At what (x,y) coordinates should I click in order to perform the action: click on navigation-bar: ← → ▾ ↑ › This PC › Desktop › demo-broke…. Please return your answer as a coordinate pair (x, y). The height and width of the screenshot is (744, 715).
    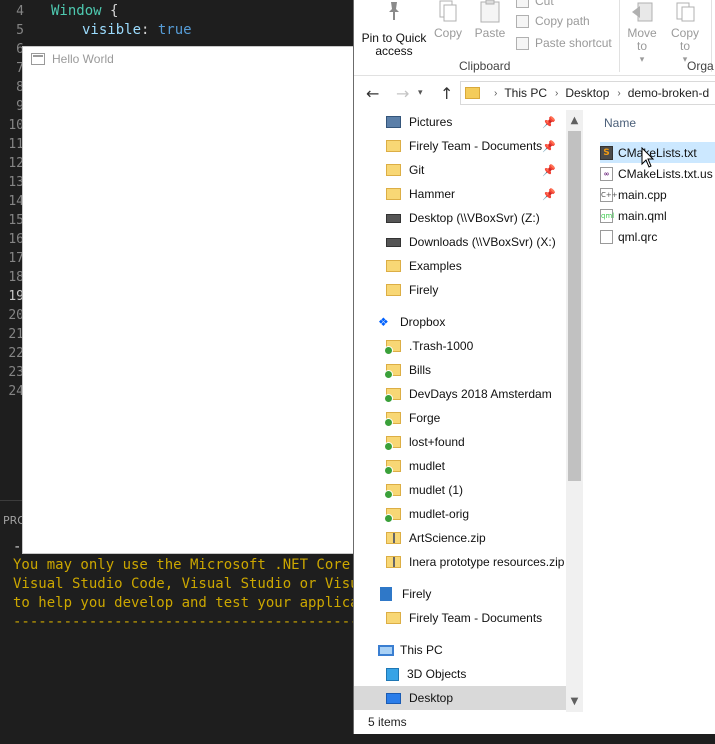
    Looking at the image, I should click on (534, 93).